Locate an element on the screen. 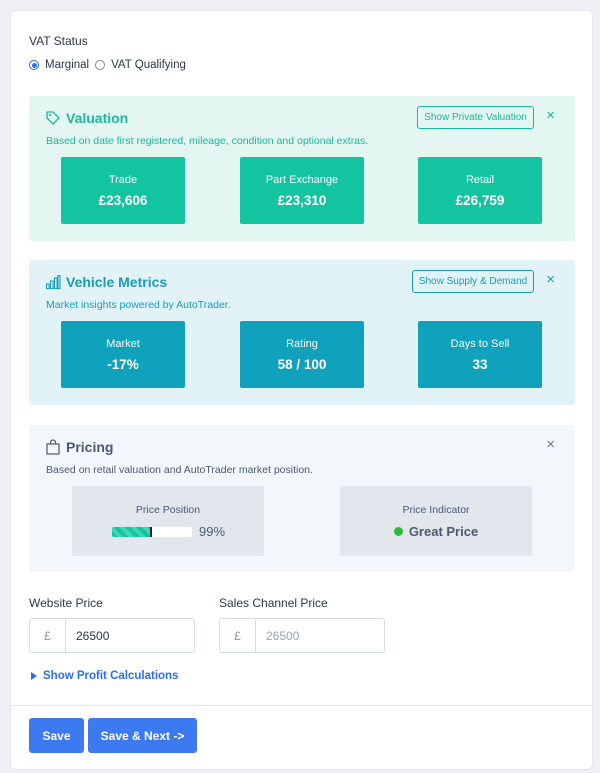  sales-channel-price-field: £ 26500 is located at coordinates (302, 635).